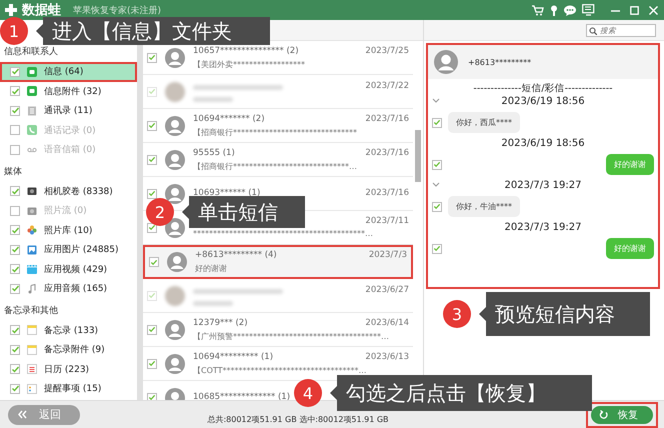 The width and height of the screenshot is (664, 428). I want to click on callout-tooltip: 预览短信内容, so click(564, 314).